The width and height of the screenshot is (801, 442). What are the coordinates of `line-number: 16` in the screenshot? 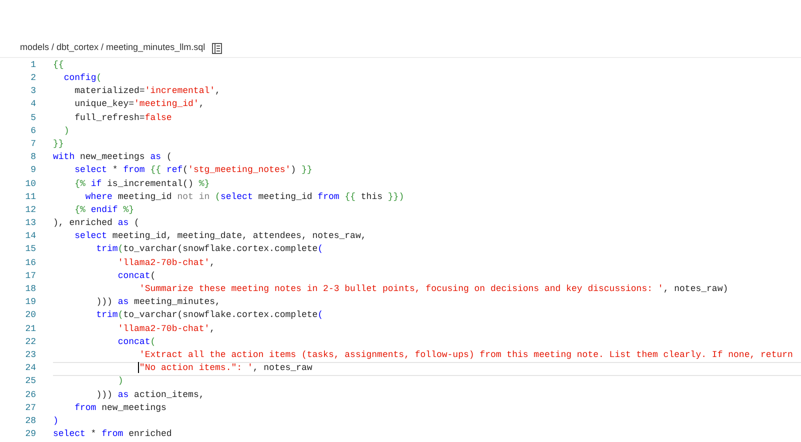 It's located at (30, 263).